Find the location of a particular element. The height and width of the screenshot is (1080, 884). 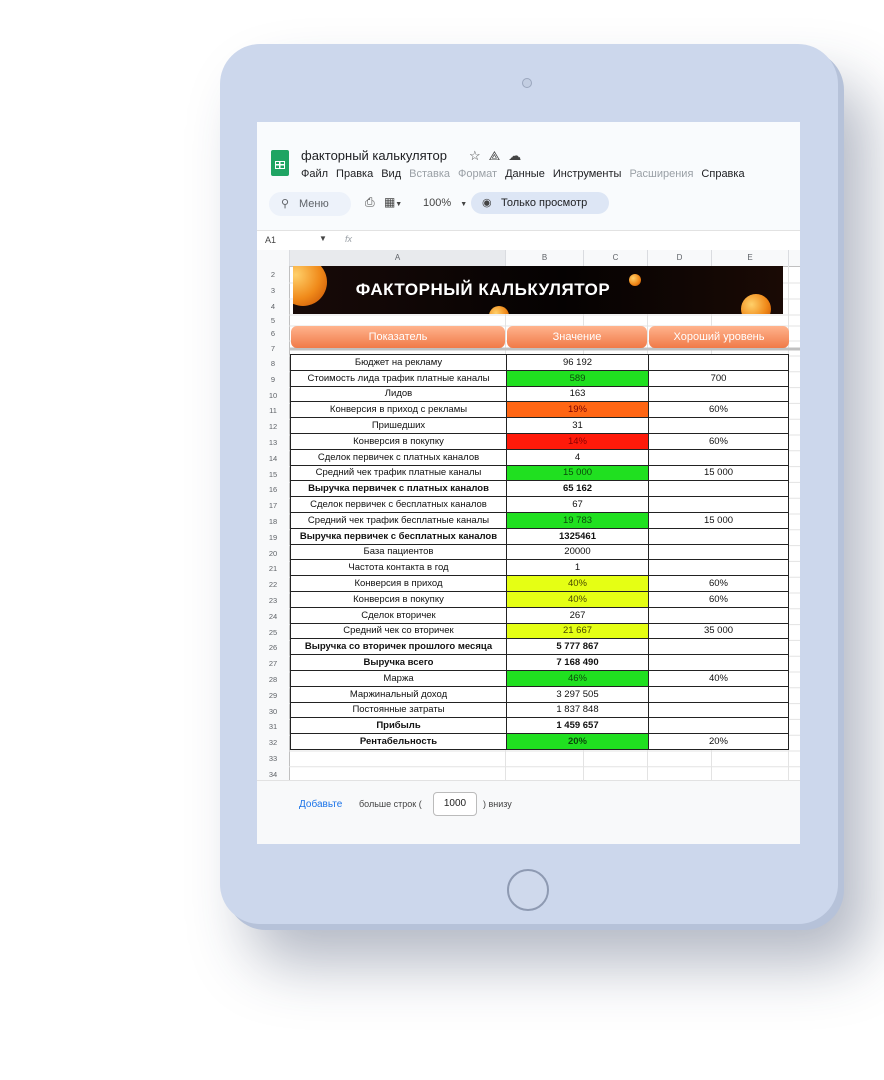

drive-move-icon: ⟁ is located at coordinates (499, 155).